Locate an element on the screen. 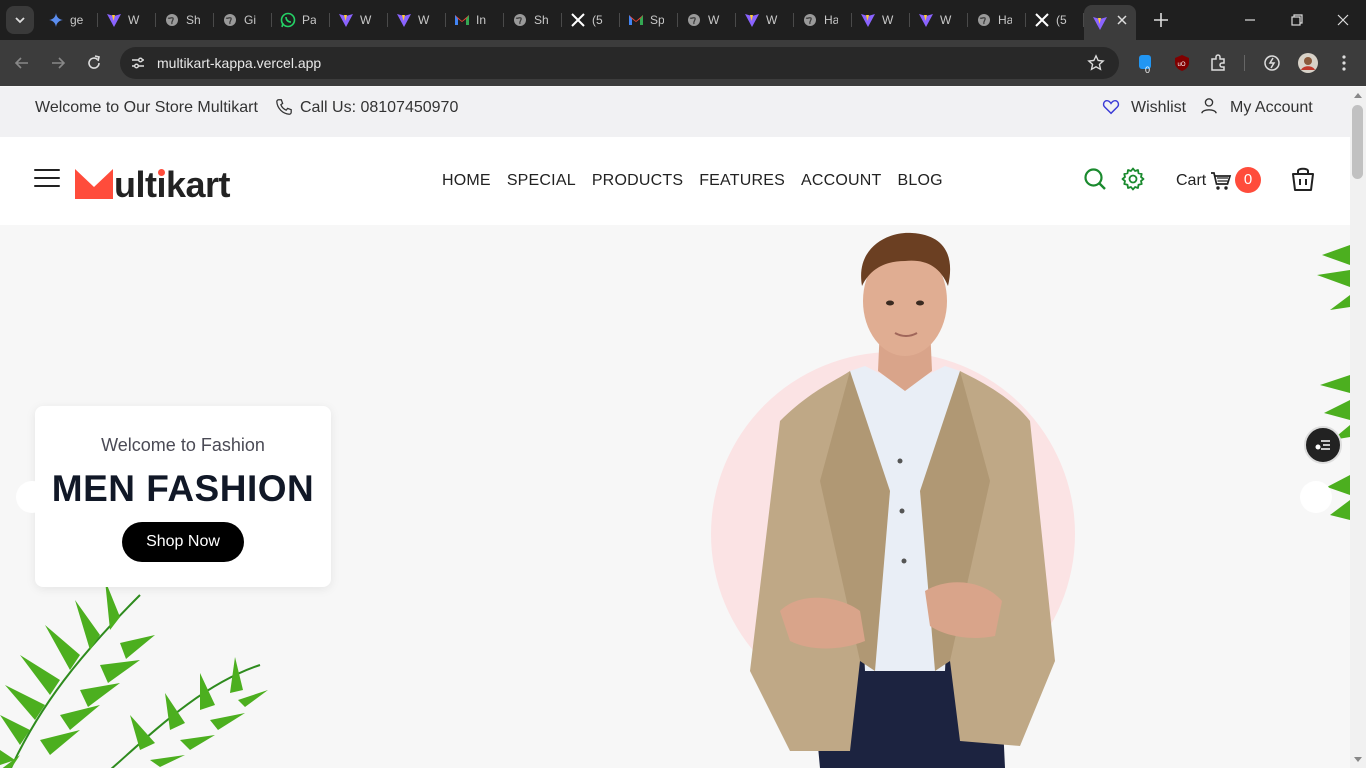  hero-promo-card: Welcome to Fashion MEN FASHION Shop Now is located at coordinates (183, 496).